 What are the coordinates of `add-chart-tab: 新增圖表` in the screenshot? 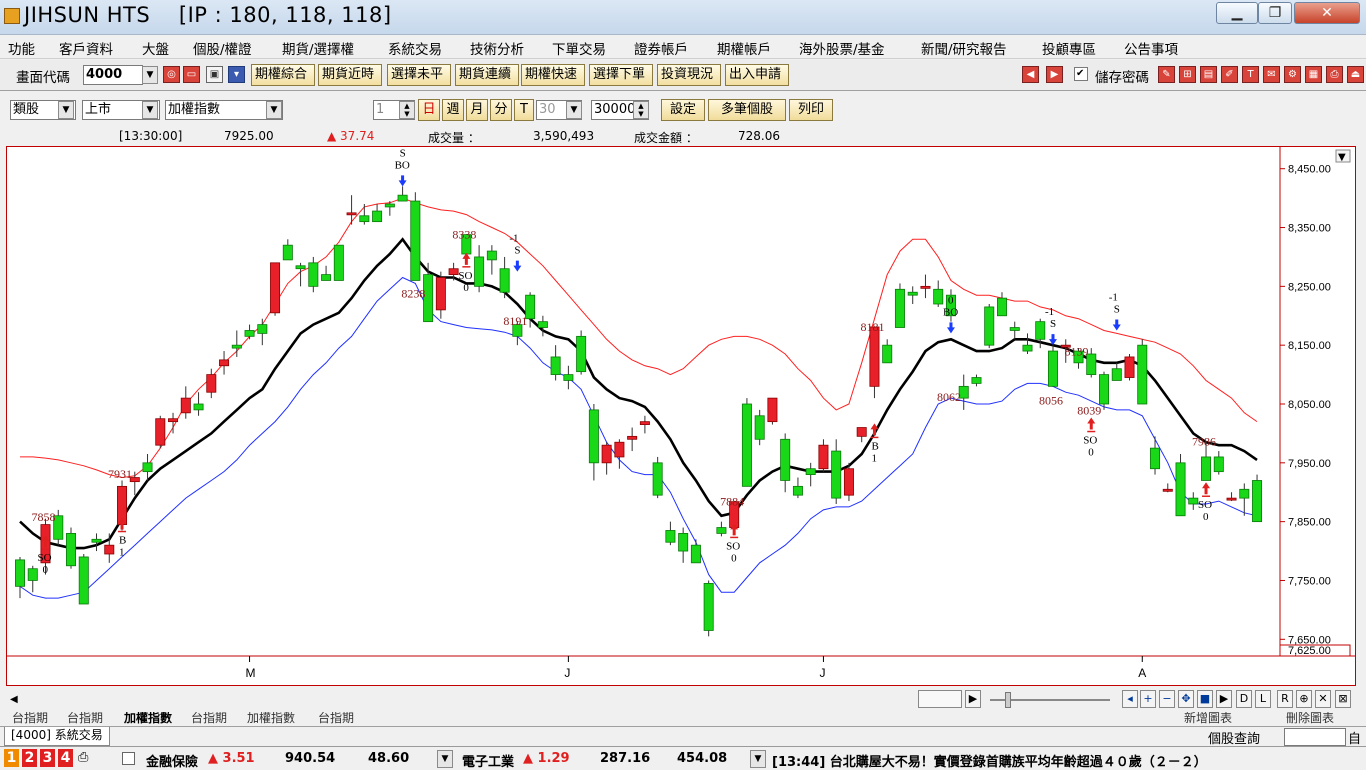 It's located at (1208, 719).